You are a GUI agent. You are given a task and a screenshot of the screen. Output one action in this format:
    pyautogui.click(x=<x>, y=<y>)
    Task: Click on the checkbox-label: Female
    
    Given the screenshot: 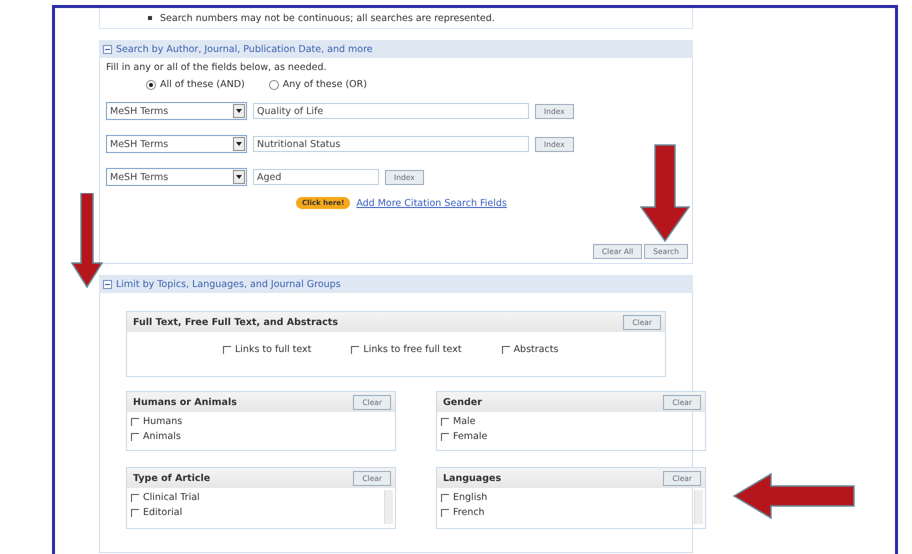 What is the action you would take?
    pyautogui.click(x=470, y=436)
    